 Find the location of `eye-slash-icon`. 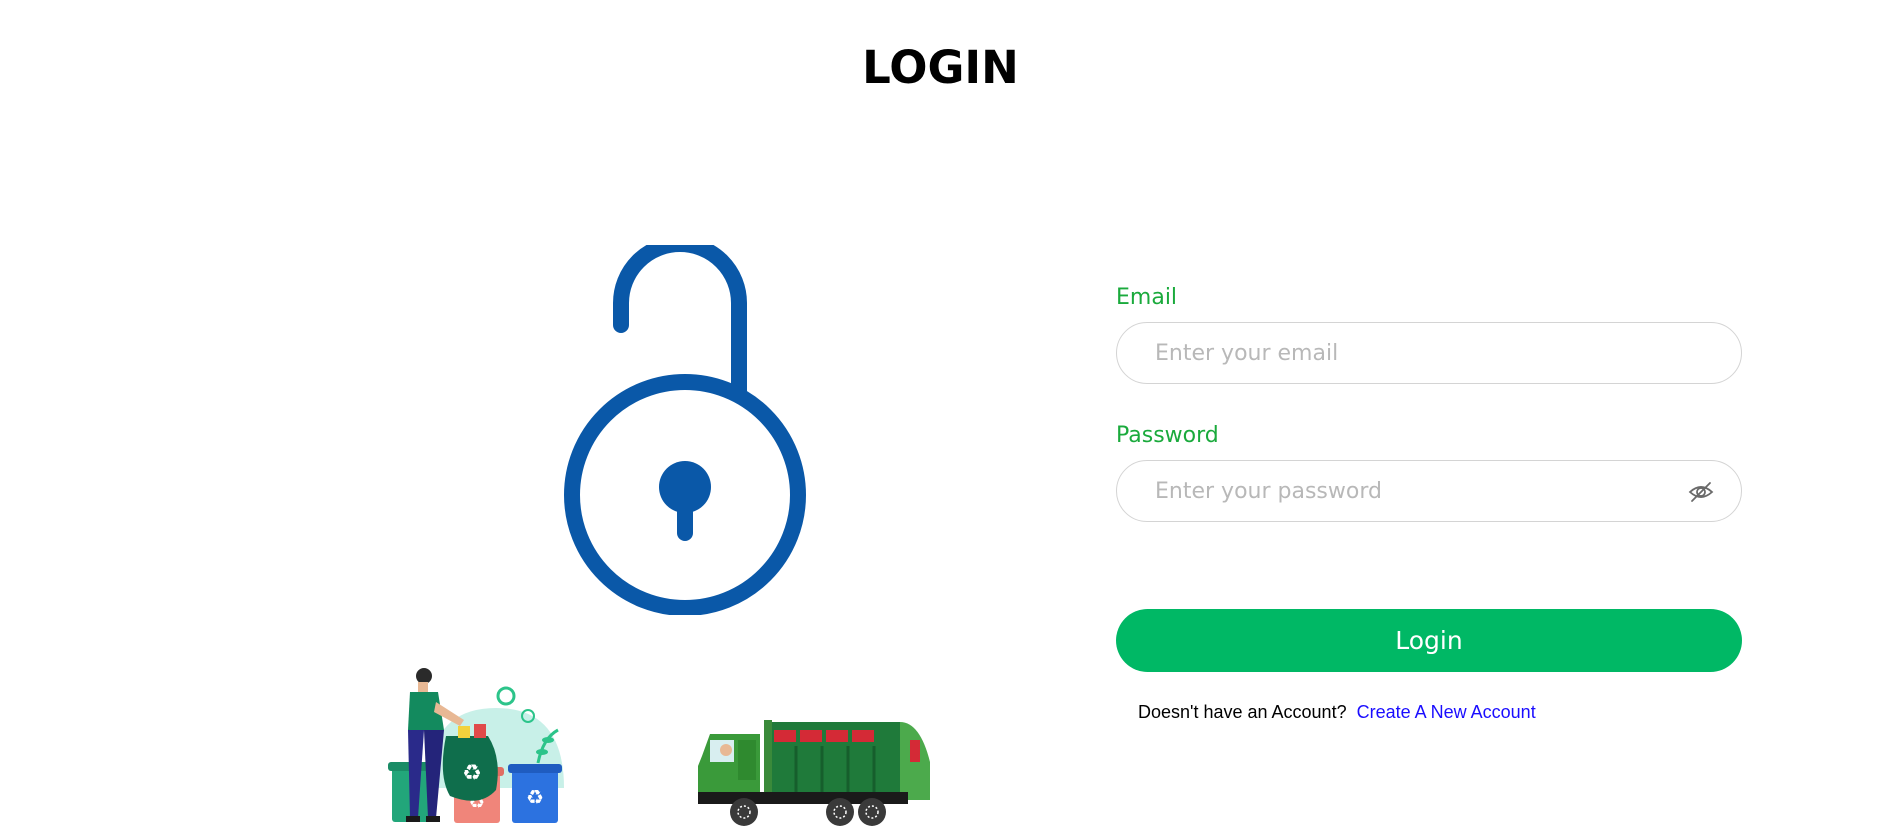

eye-slash-icon is located at coordinates (1701, 492).